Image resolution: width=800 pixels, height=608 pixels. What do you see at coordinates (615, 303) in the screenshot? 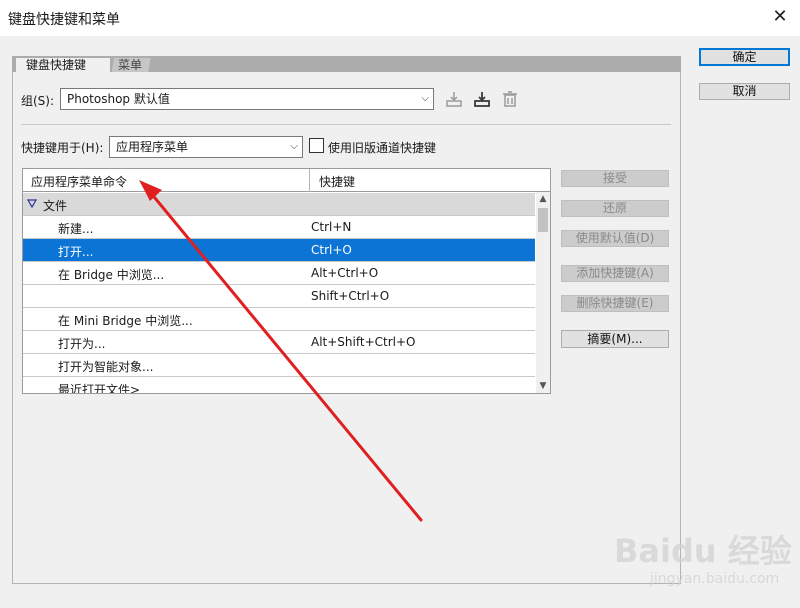
I see `delete-shortcut-button: 删除快捷键(E)` at bounding box center [615, 303].